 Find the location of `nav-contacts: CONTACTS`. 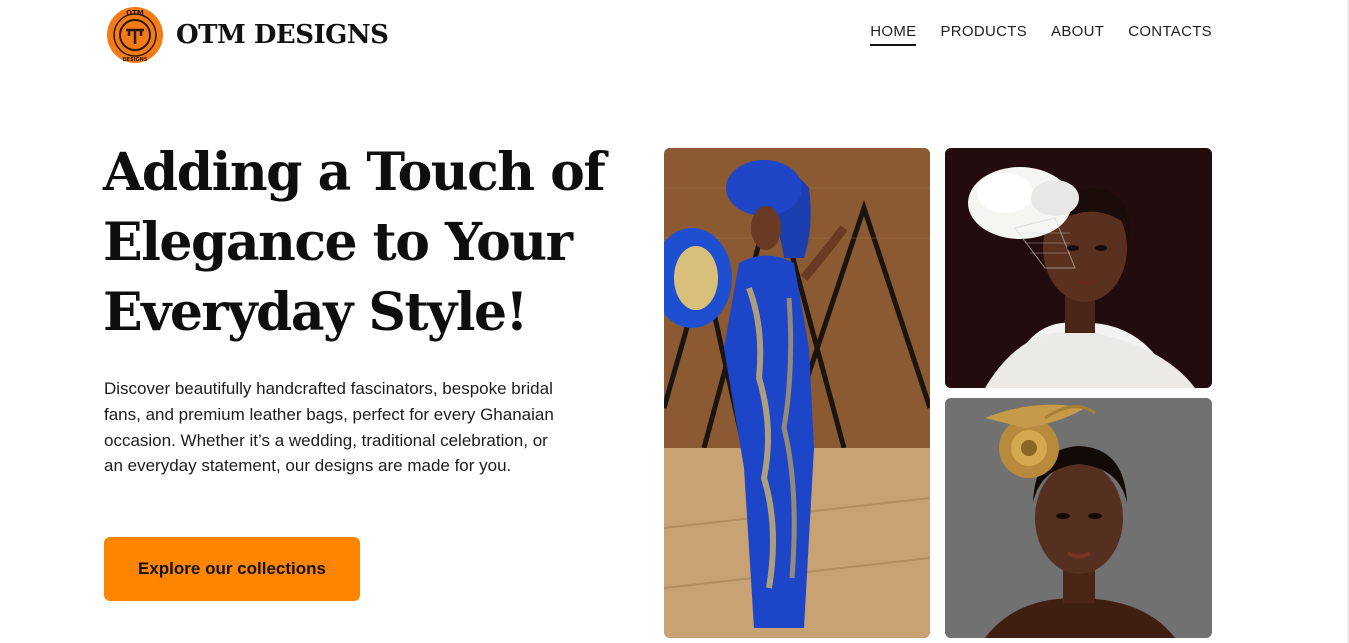

nav-contacts: CONTACTS is located at coordinates (1170, 34).